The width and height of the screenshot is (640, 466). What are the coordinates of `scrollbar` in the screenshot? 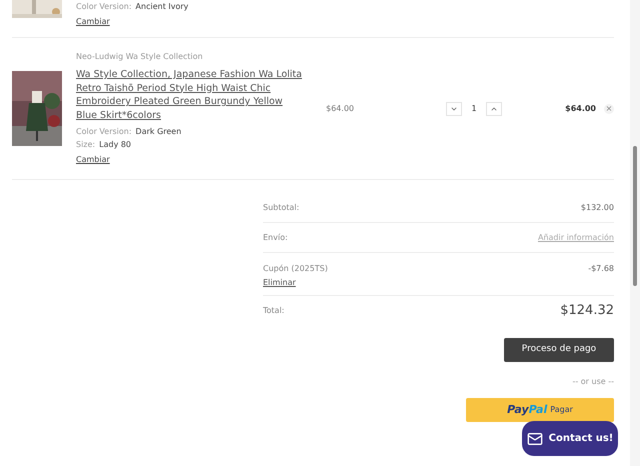 It's located at (635, 233).